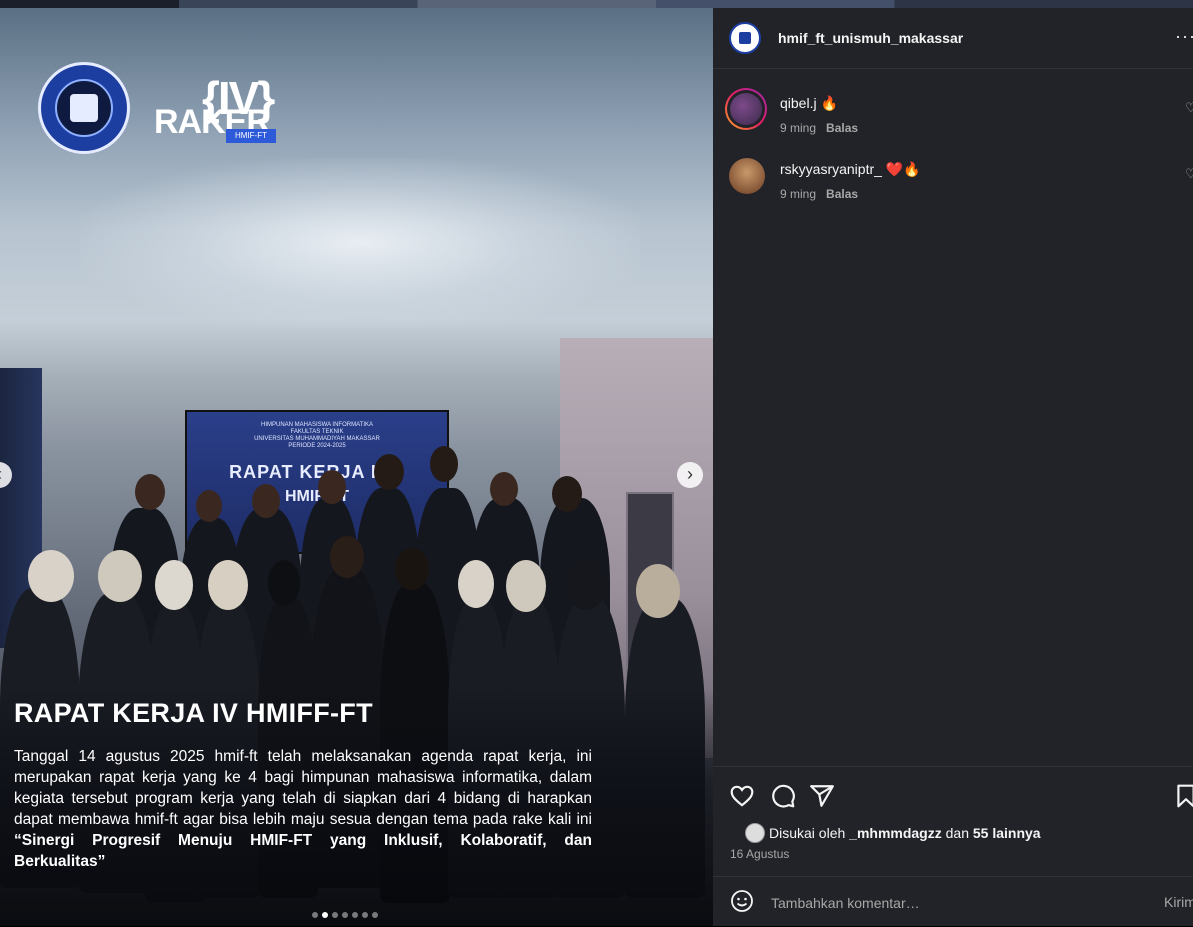  Describe the element at coordinates (1184, 36) in the screenshot. I see `more-options-icon: ···` at that location.